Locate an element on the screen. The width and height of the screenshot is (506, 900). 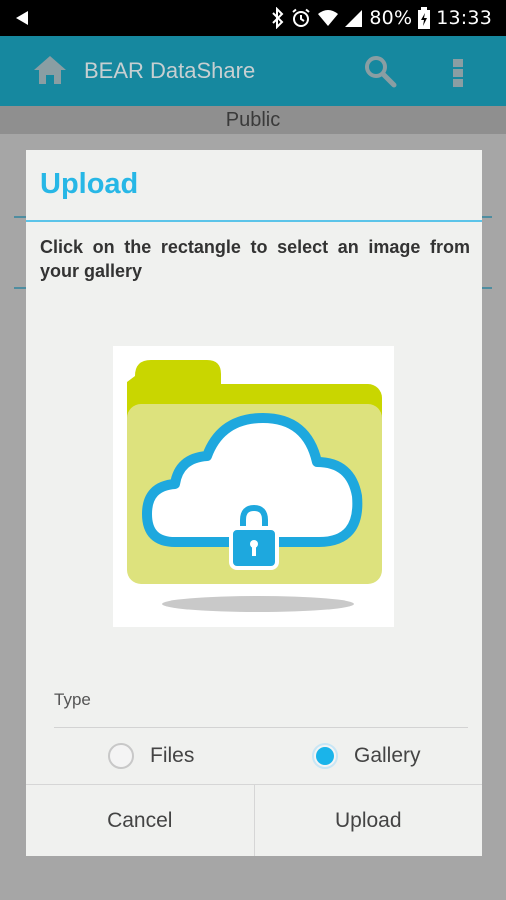
radio-files: Files is located at coordinates (151, 756).